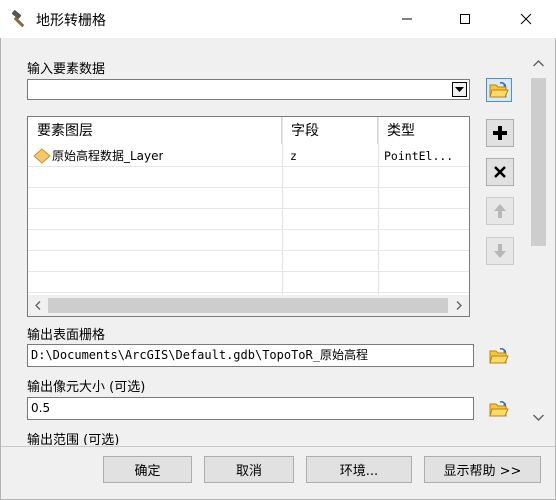  I want to click on vertical-scroll-thumb, so click(538, 162).